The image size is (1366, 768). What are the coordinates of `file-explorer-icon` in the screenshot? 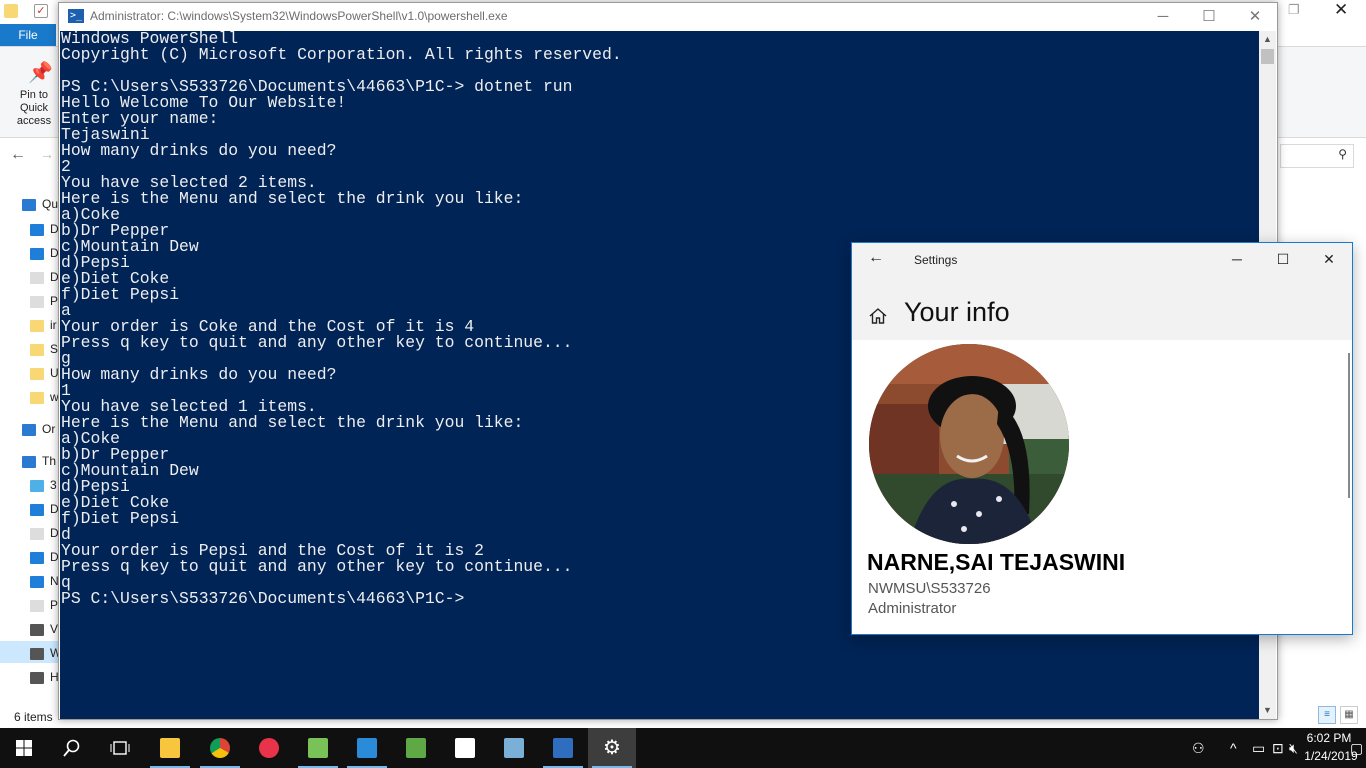 It's located at (170, 748).